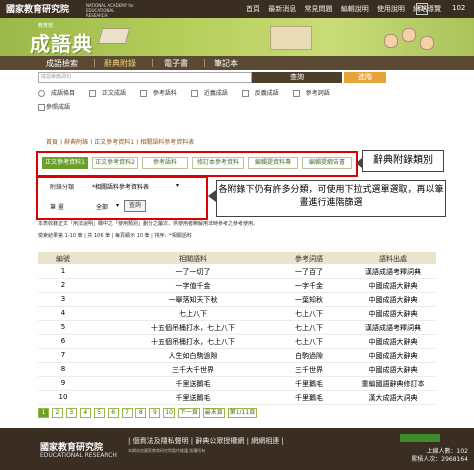 Image resolution: width=474 pixels, height=470 pixels. I want to click on tab-appendix-2: 正文參考資料2, so click(115, 163).